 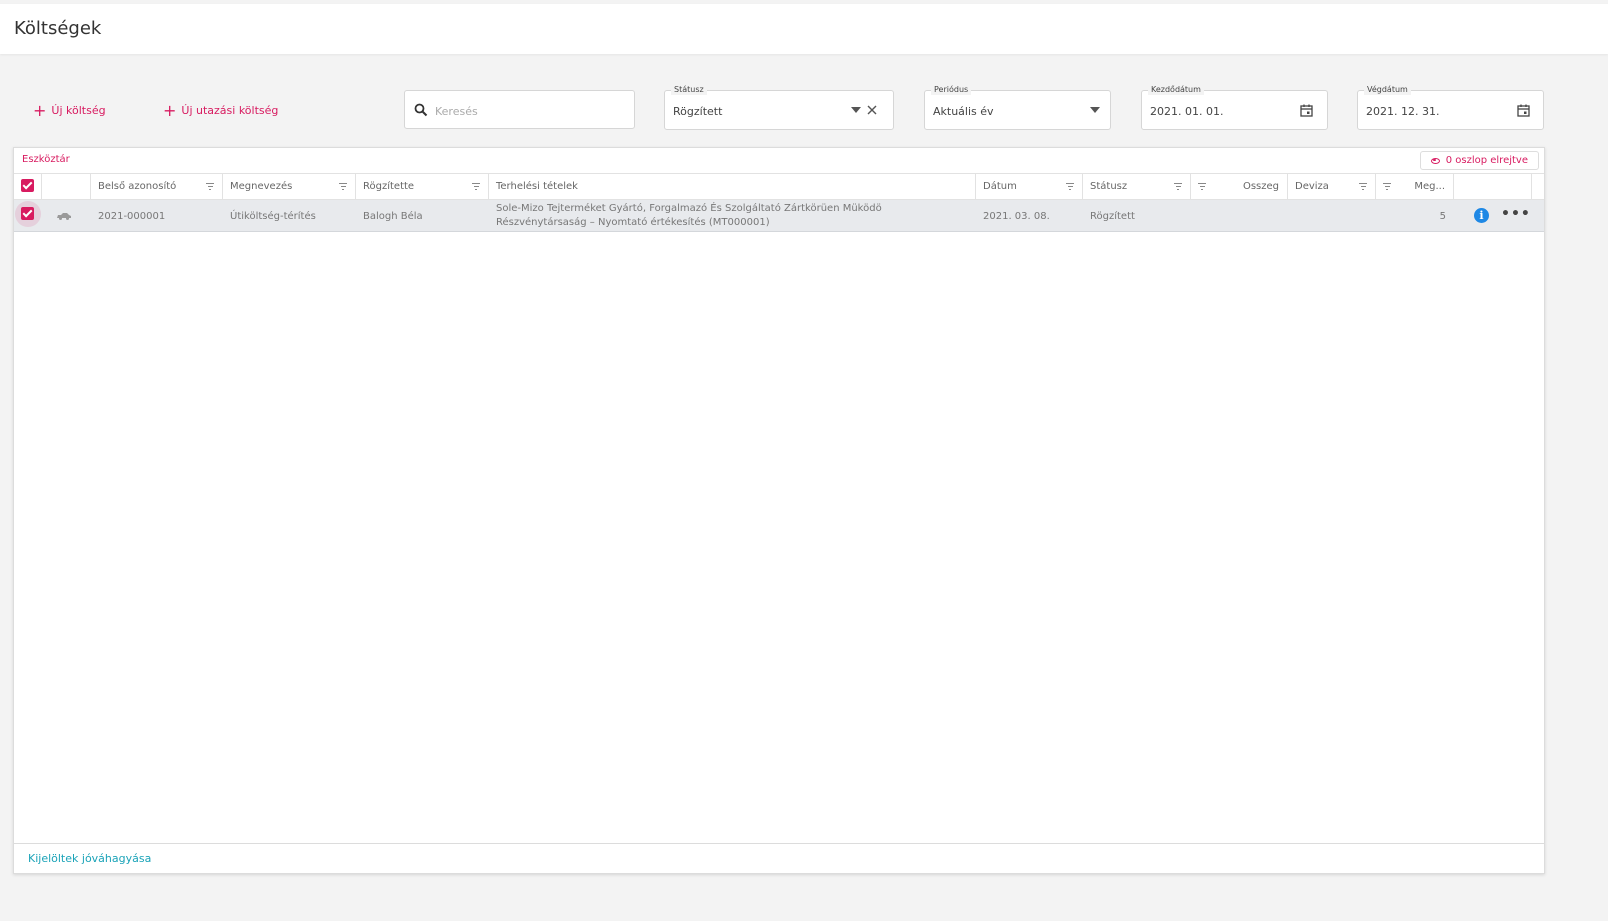 What do you see at coordinates (1112, 216) in the screenshot?
I see `status-cell: Rögzített` at bounding box center [1112, 216].